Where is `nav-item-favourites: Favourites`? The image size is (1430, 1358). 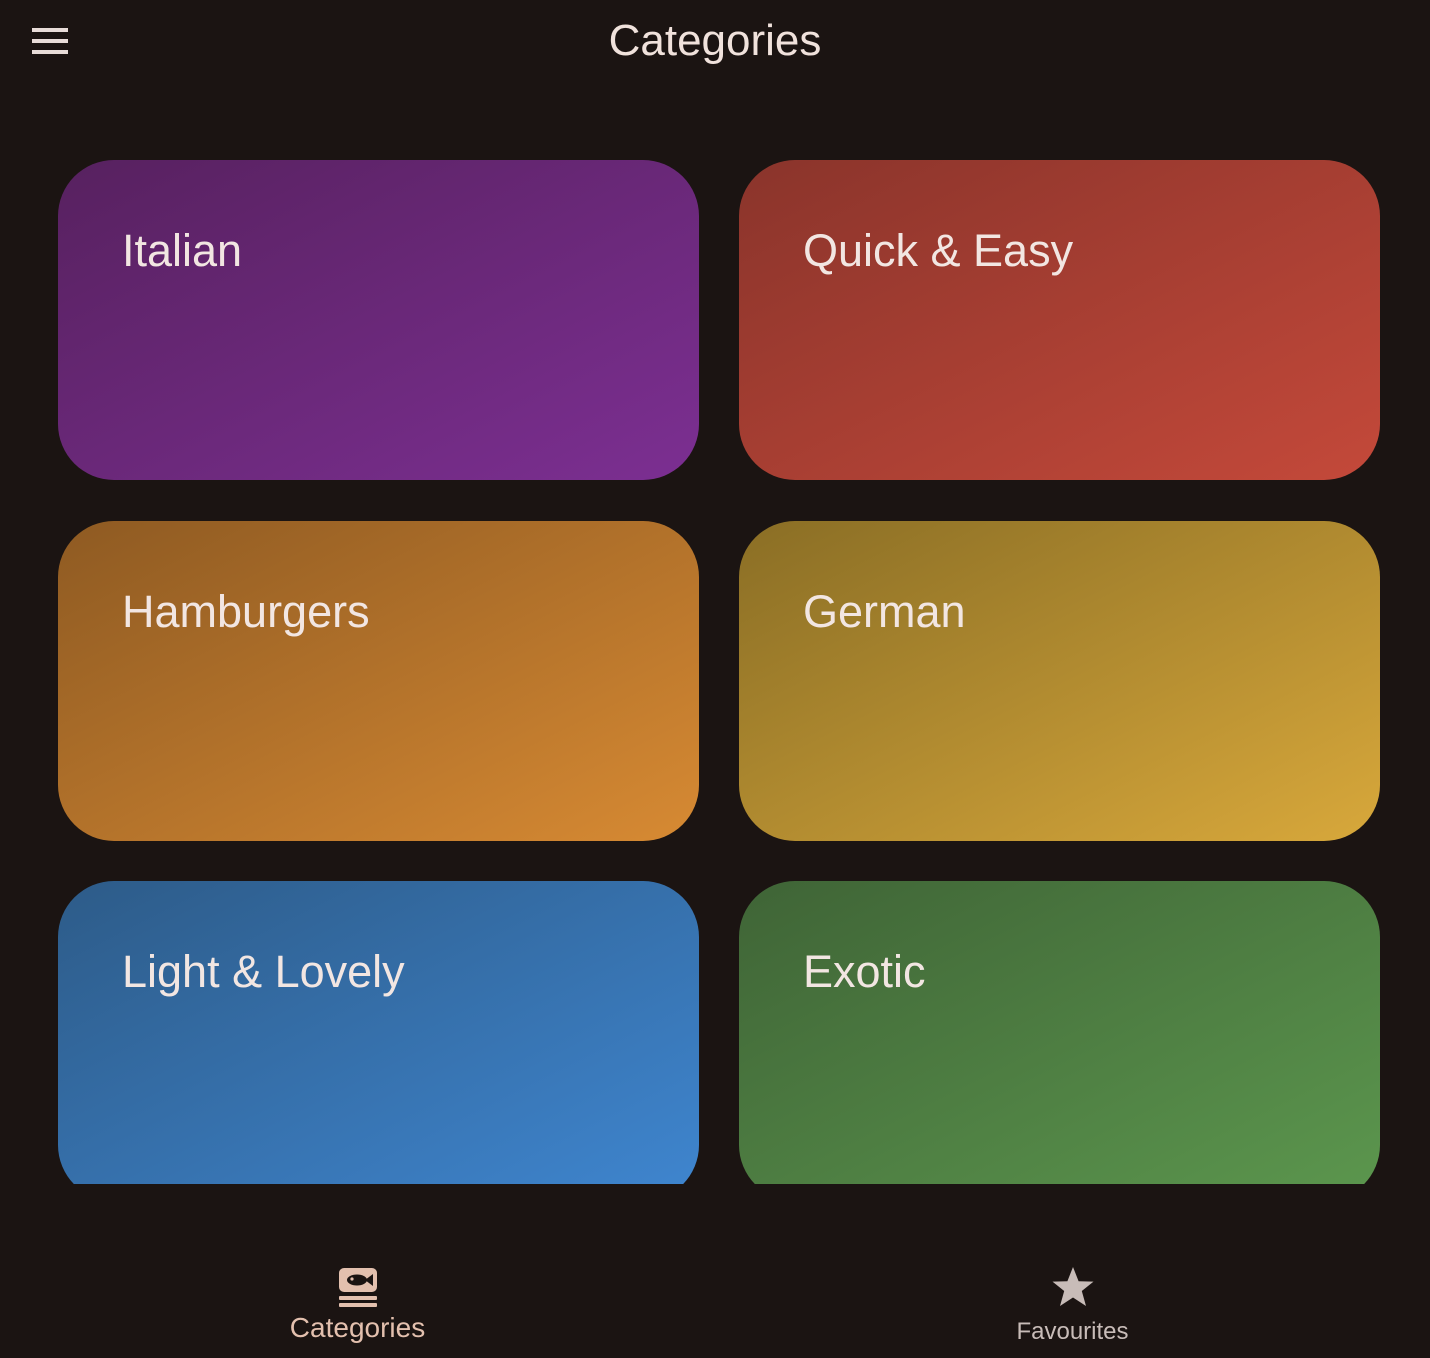
nav-item-favourites: Favourites is located at coordinates (1072, 1297).